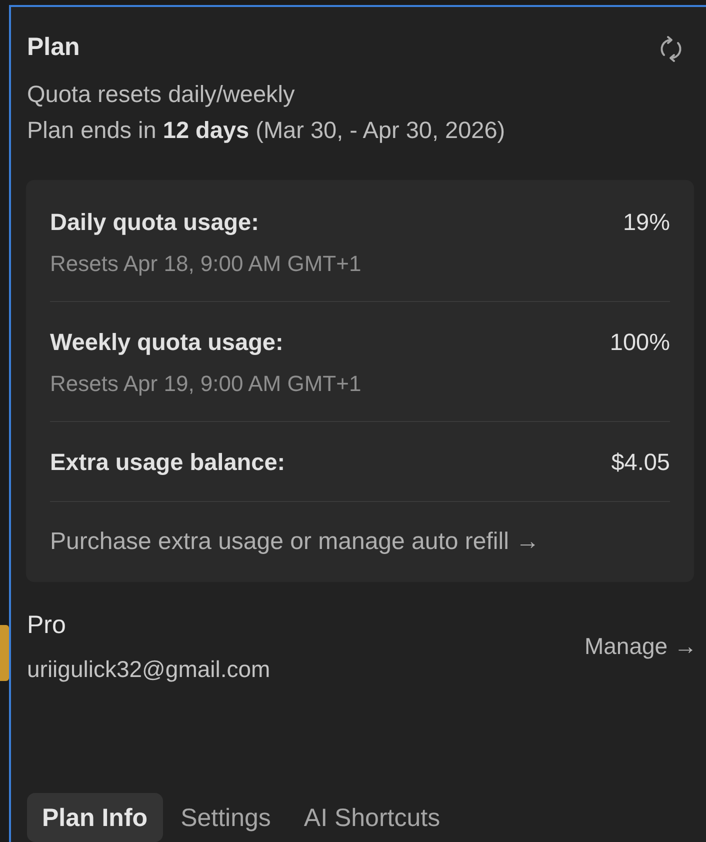 The height and width of the screenshot is (842, 706). What do you see at coordinates (168, 462) in the screenshot?
I see `usage-label: Extra usage balance:` at bounding box center [168, 462].